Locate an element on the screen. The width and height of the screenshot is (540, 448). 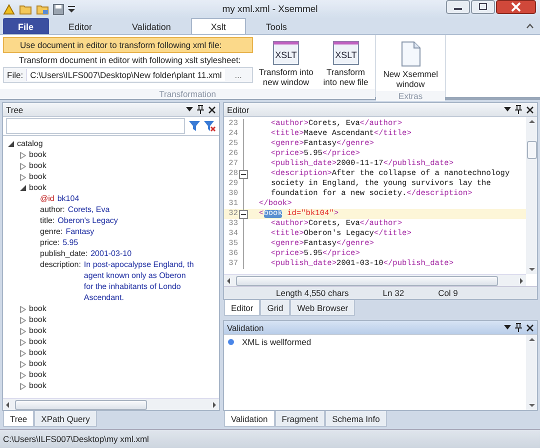
window-title: my xml.xml - Xsemmel is located at coordinates (270, 9).